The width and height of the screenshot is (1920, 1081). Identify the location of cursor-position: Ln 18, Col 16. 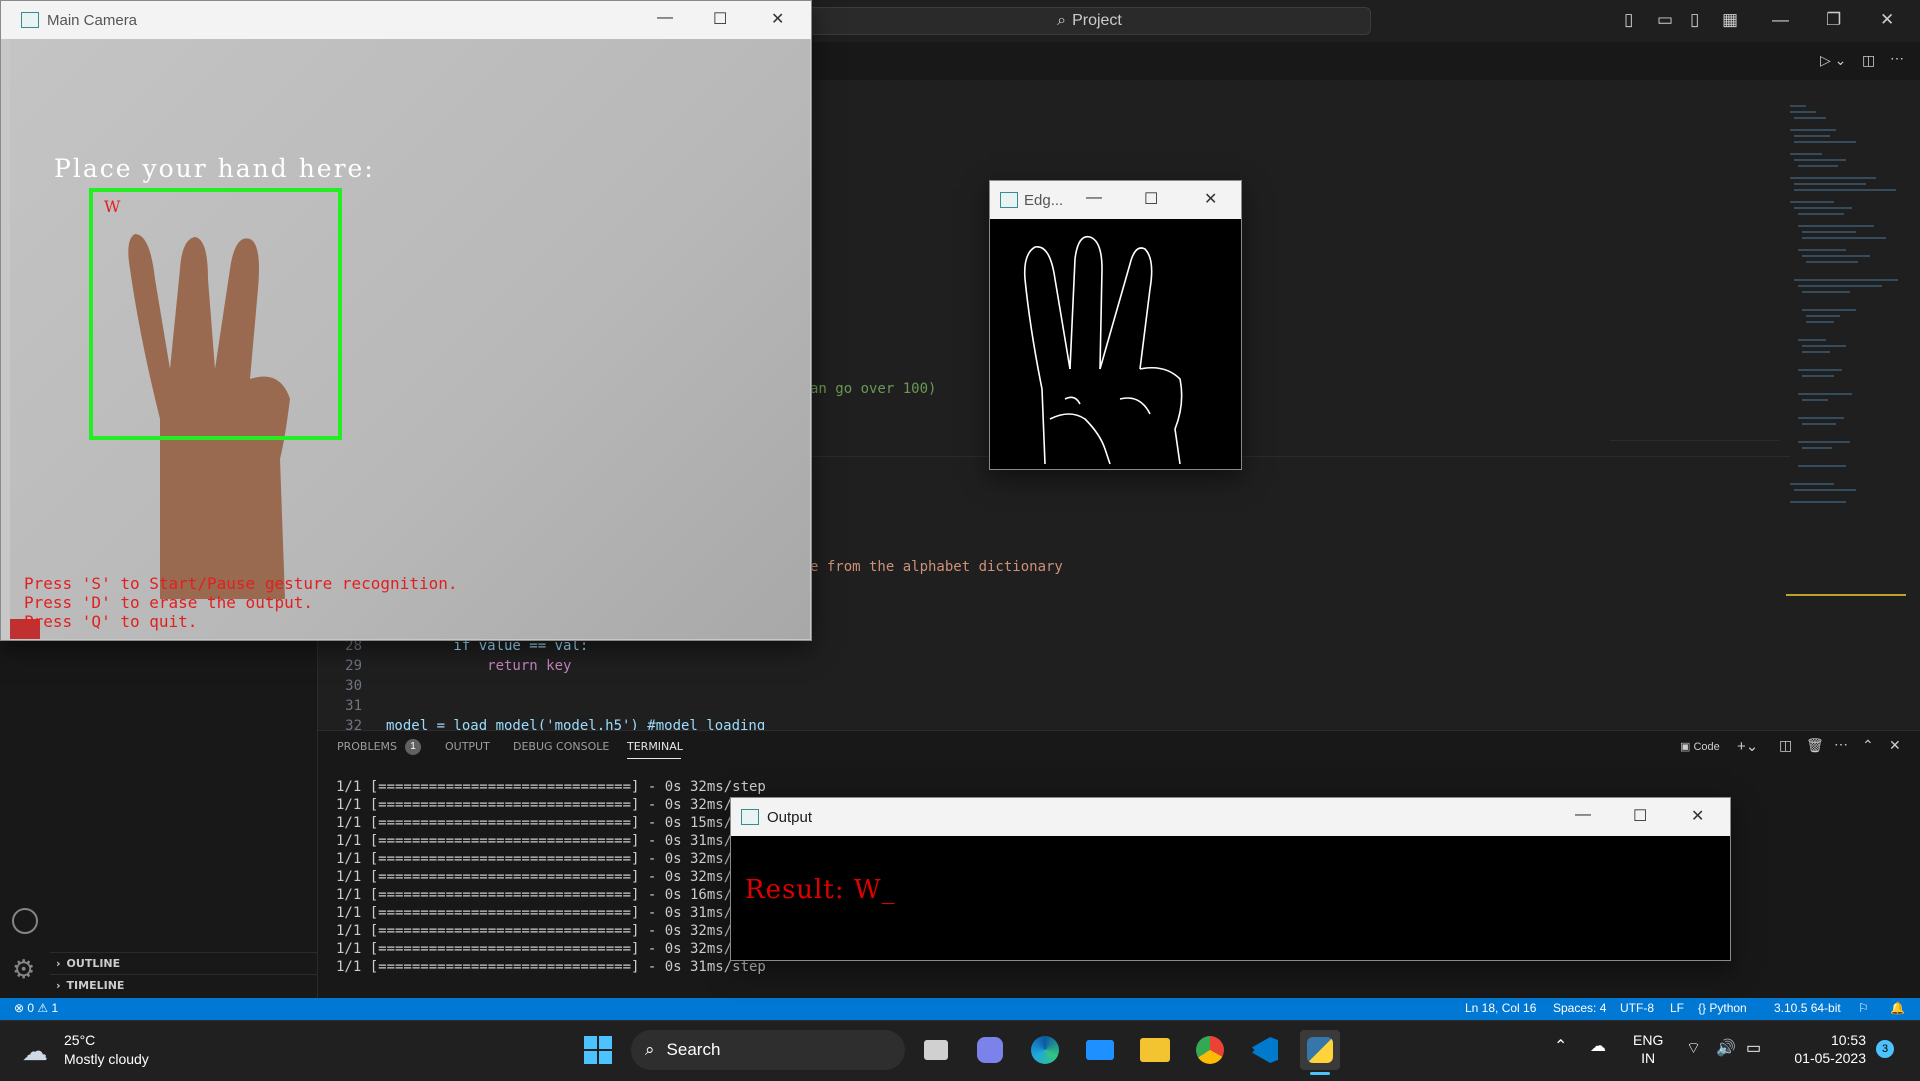
(1500, 1008).